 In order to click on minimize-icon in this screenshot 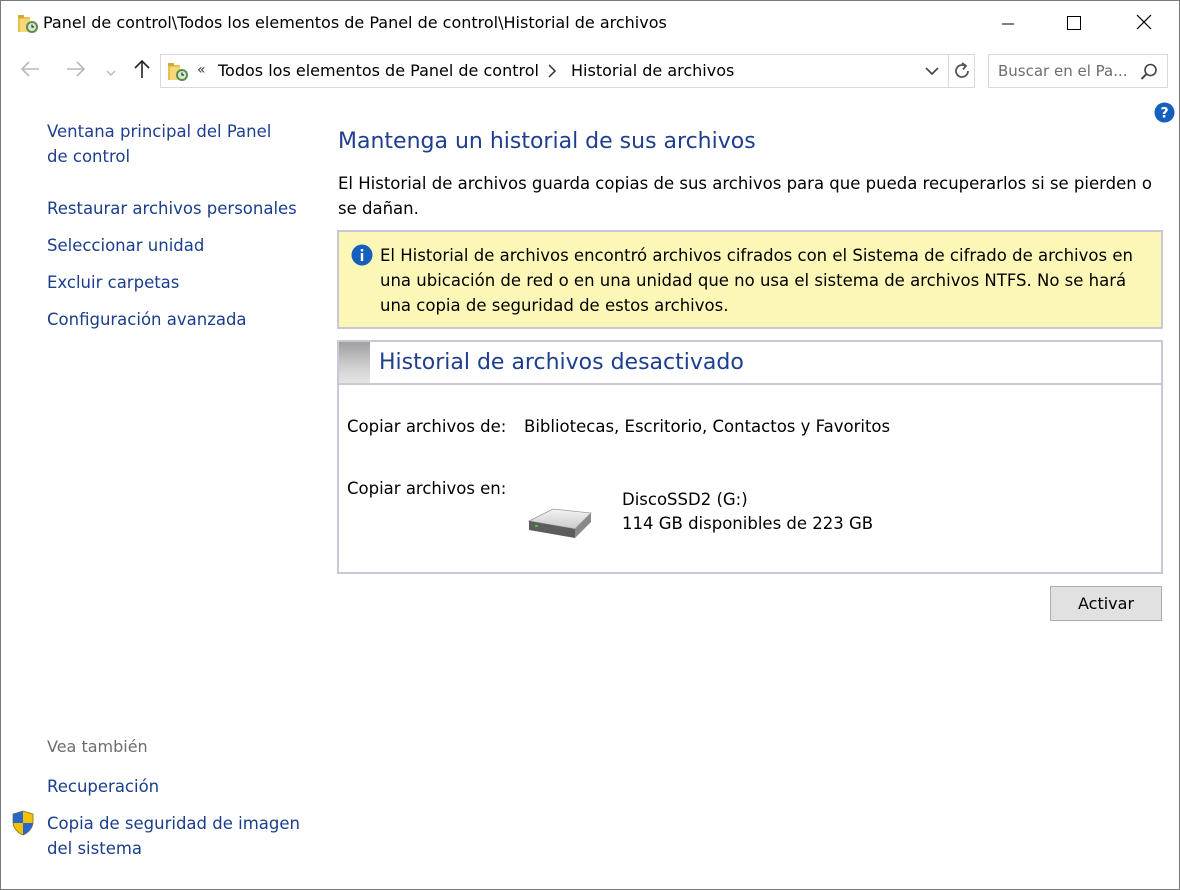, I will do `click(1008, 24)`.